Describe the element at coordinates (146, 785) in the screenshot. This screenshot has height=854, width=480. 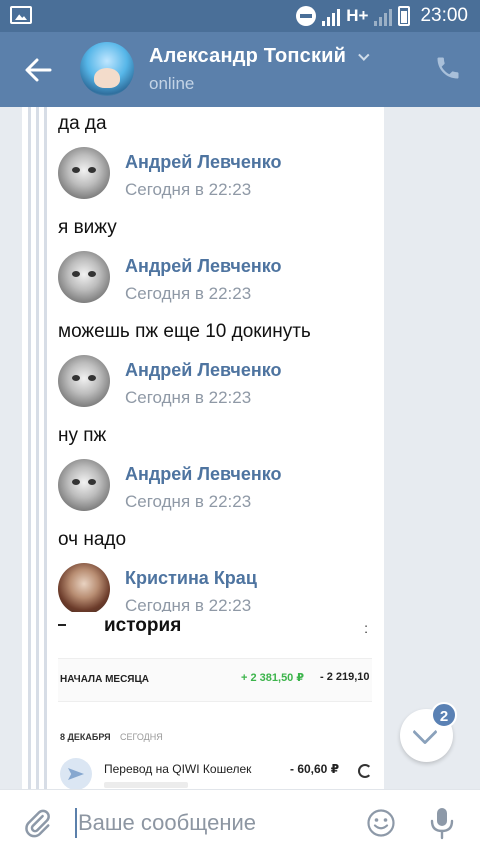
I see `transaction-subtext` at that location.